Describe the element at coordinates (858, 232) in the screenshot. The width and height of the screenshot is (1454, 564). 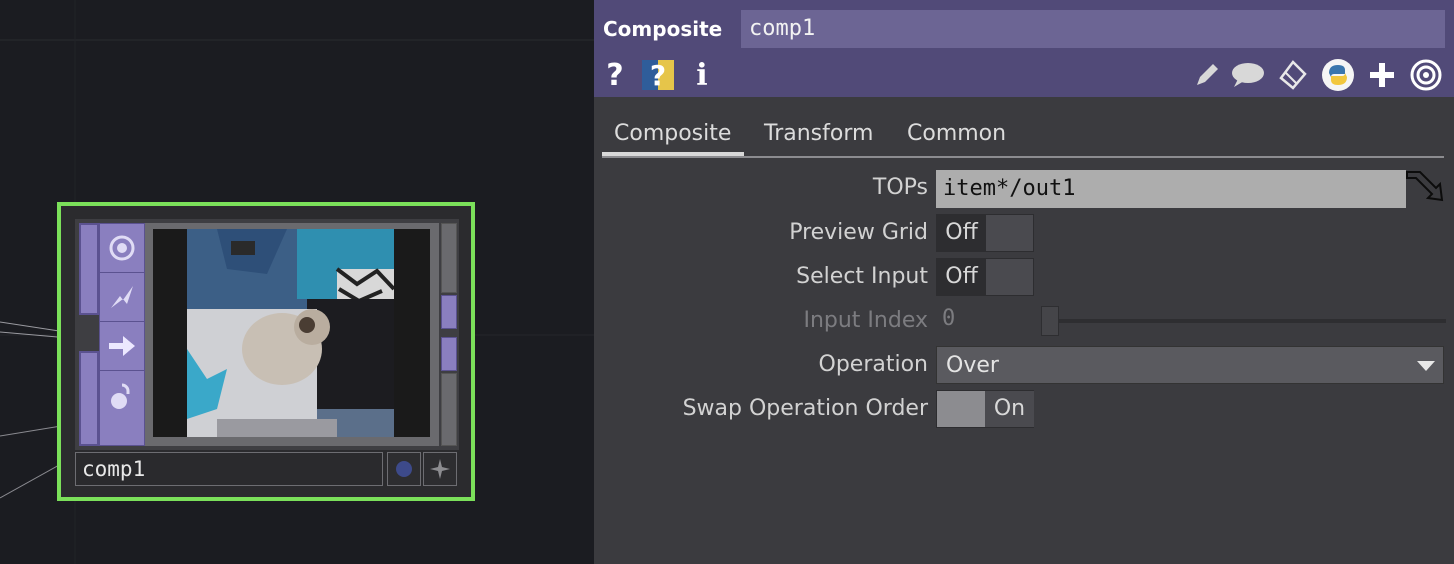
I see `preview-grid-label: Preview Grid` at that location.